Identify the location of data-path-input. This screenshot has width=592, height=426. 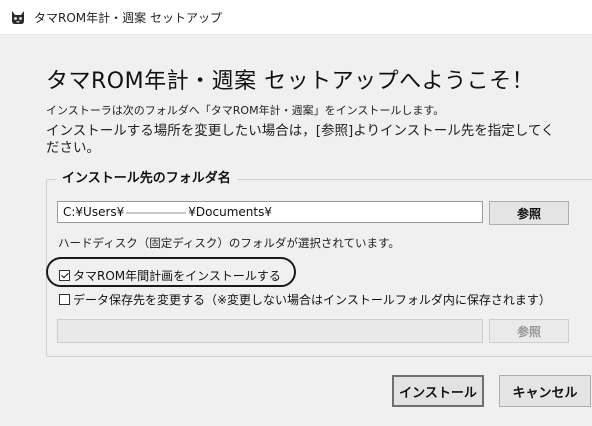
(270, 331).